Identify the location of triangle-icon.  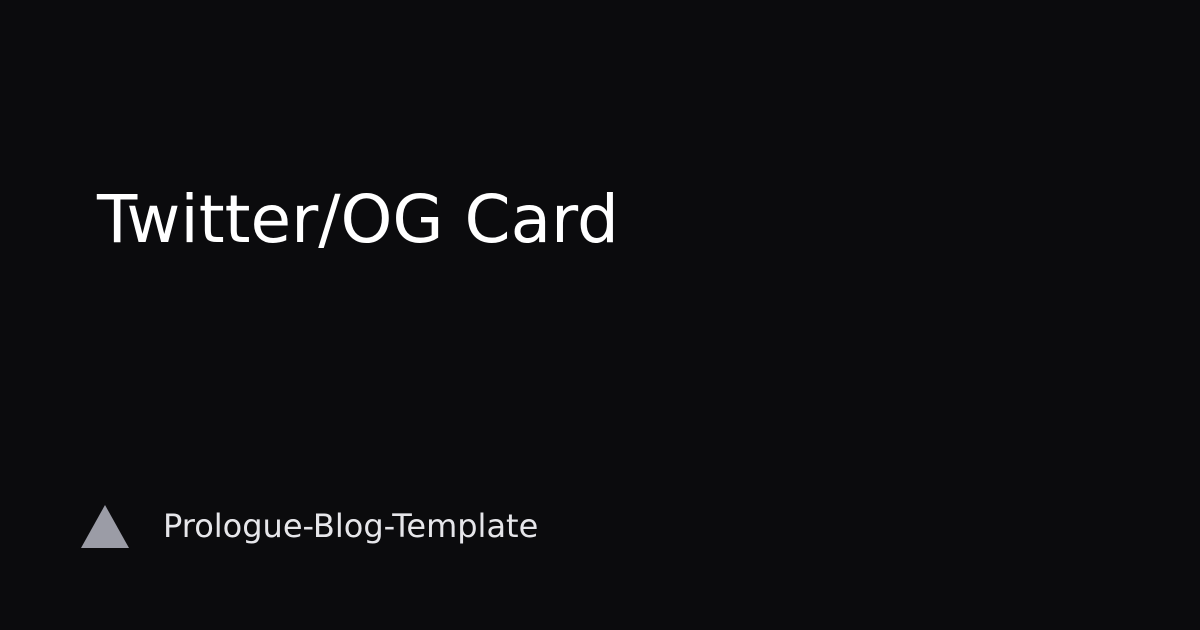
(105, 526).